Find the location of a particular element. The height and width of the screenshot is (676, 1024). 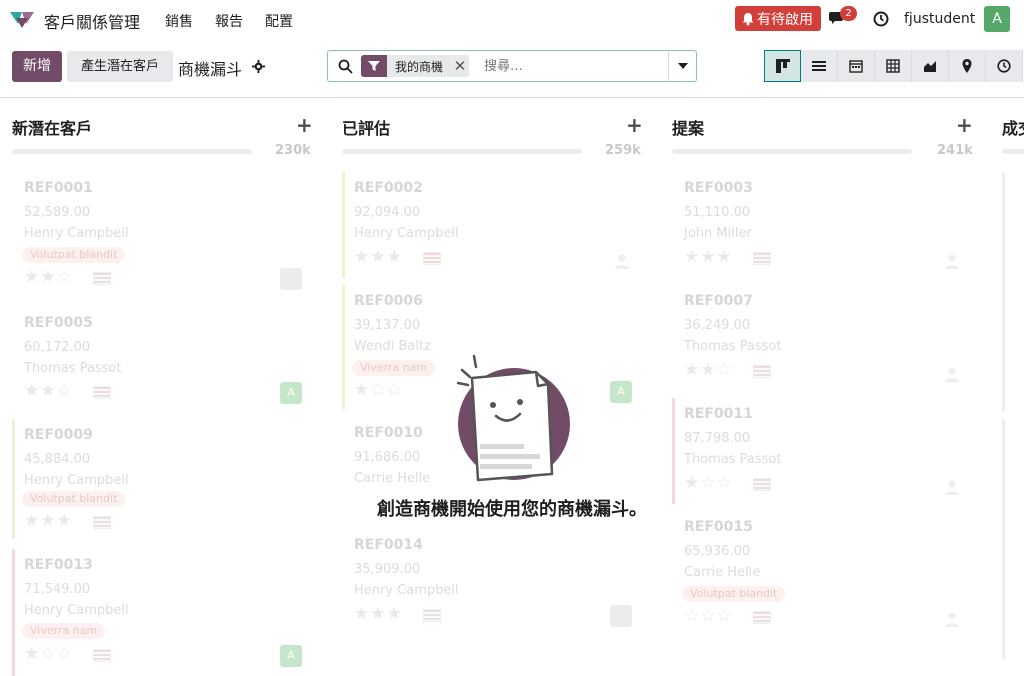

menu-item-sales: 銷售 is located at coordinates (179, 21).